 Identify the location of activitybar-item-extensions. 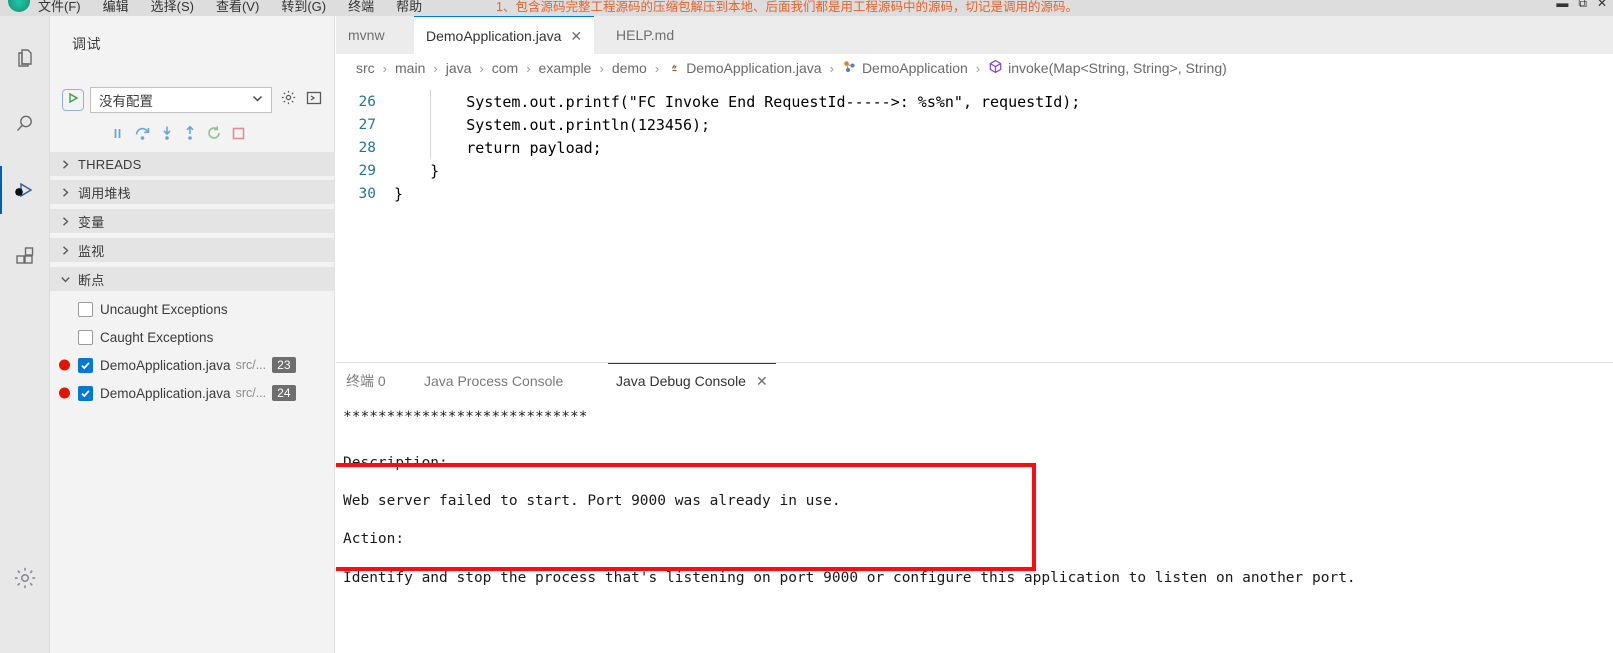
(25, 256).